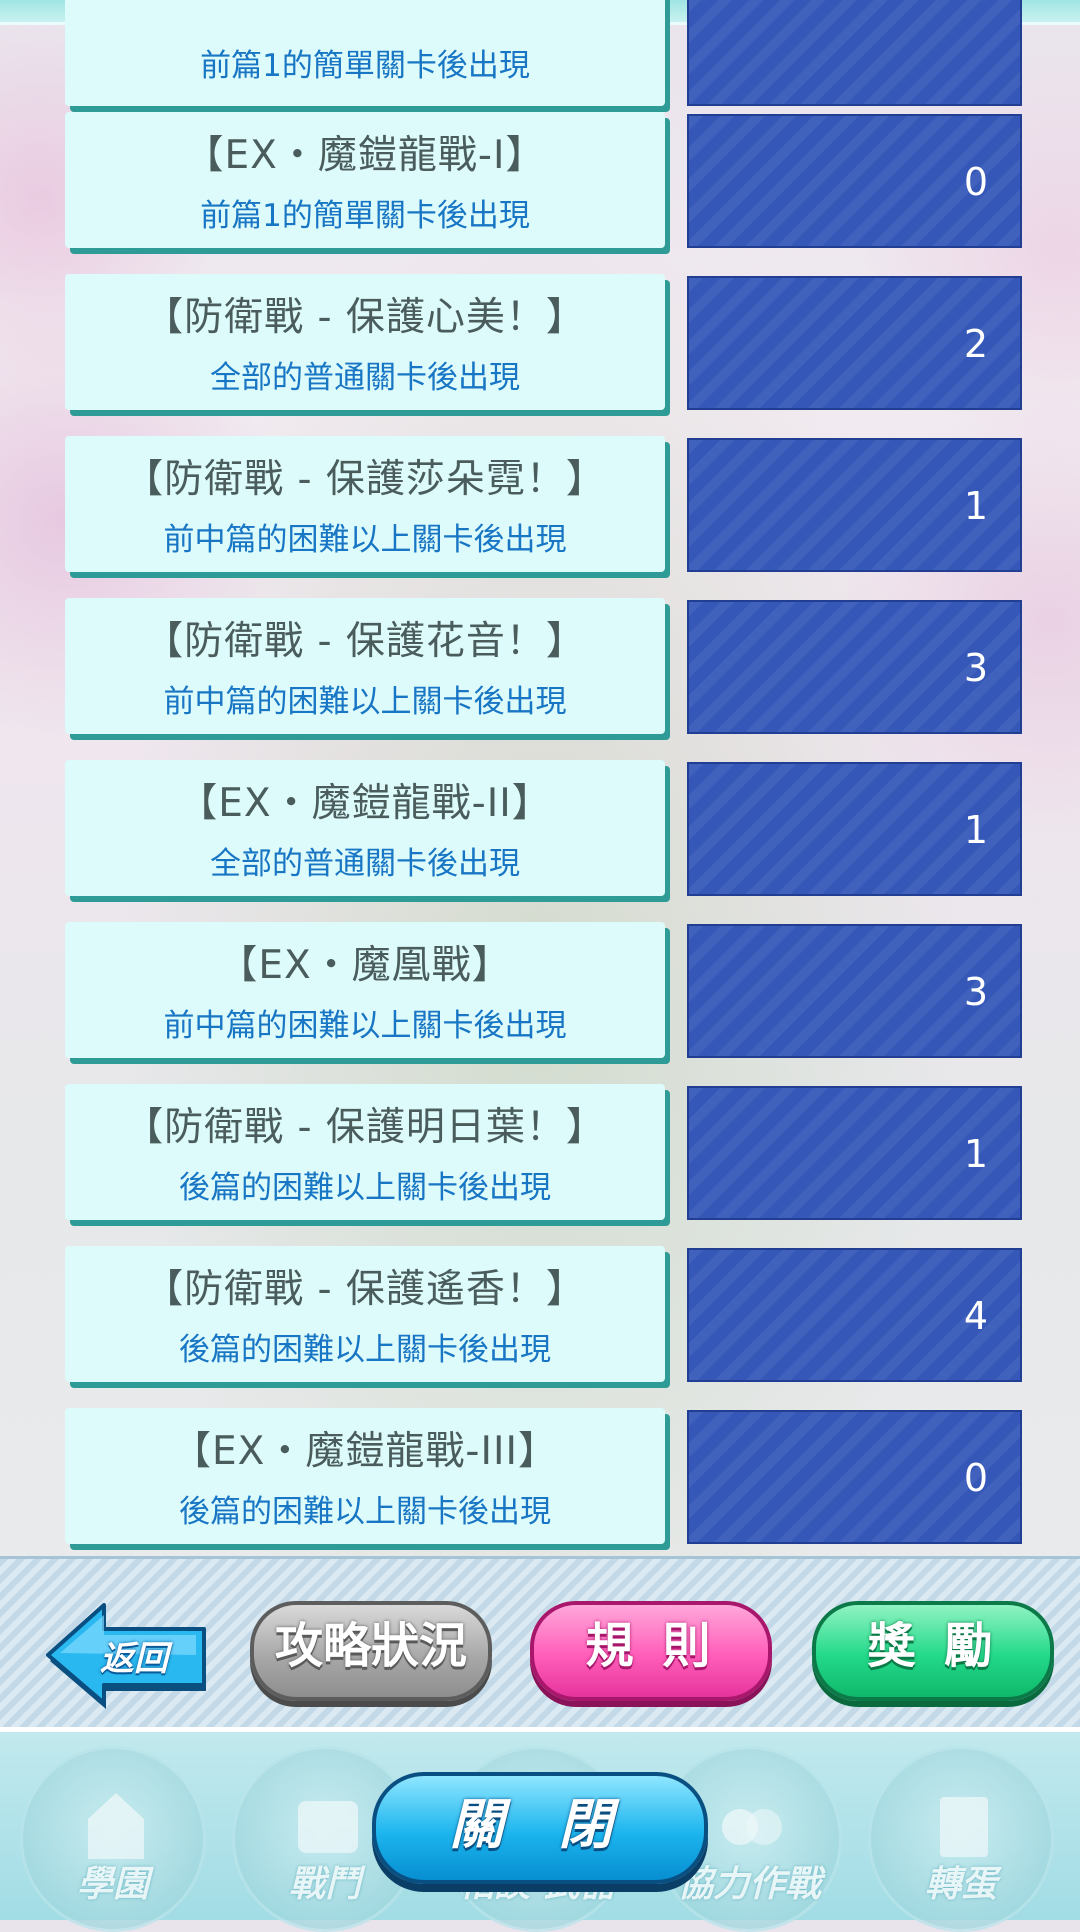 This screenshot has height=1932, width=1080. I want to click on mission-title: 【EX・魔凰戰】, so click(365, 965).